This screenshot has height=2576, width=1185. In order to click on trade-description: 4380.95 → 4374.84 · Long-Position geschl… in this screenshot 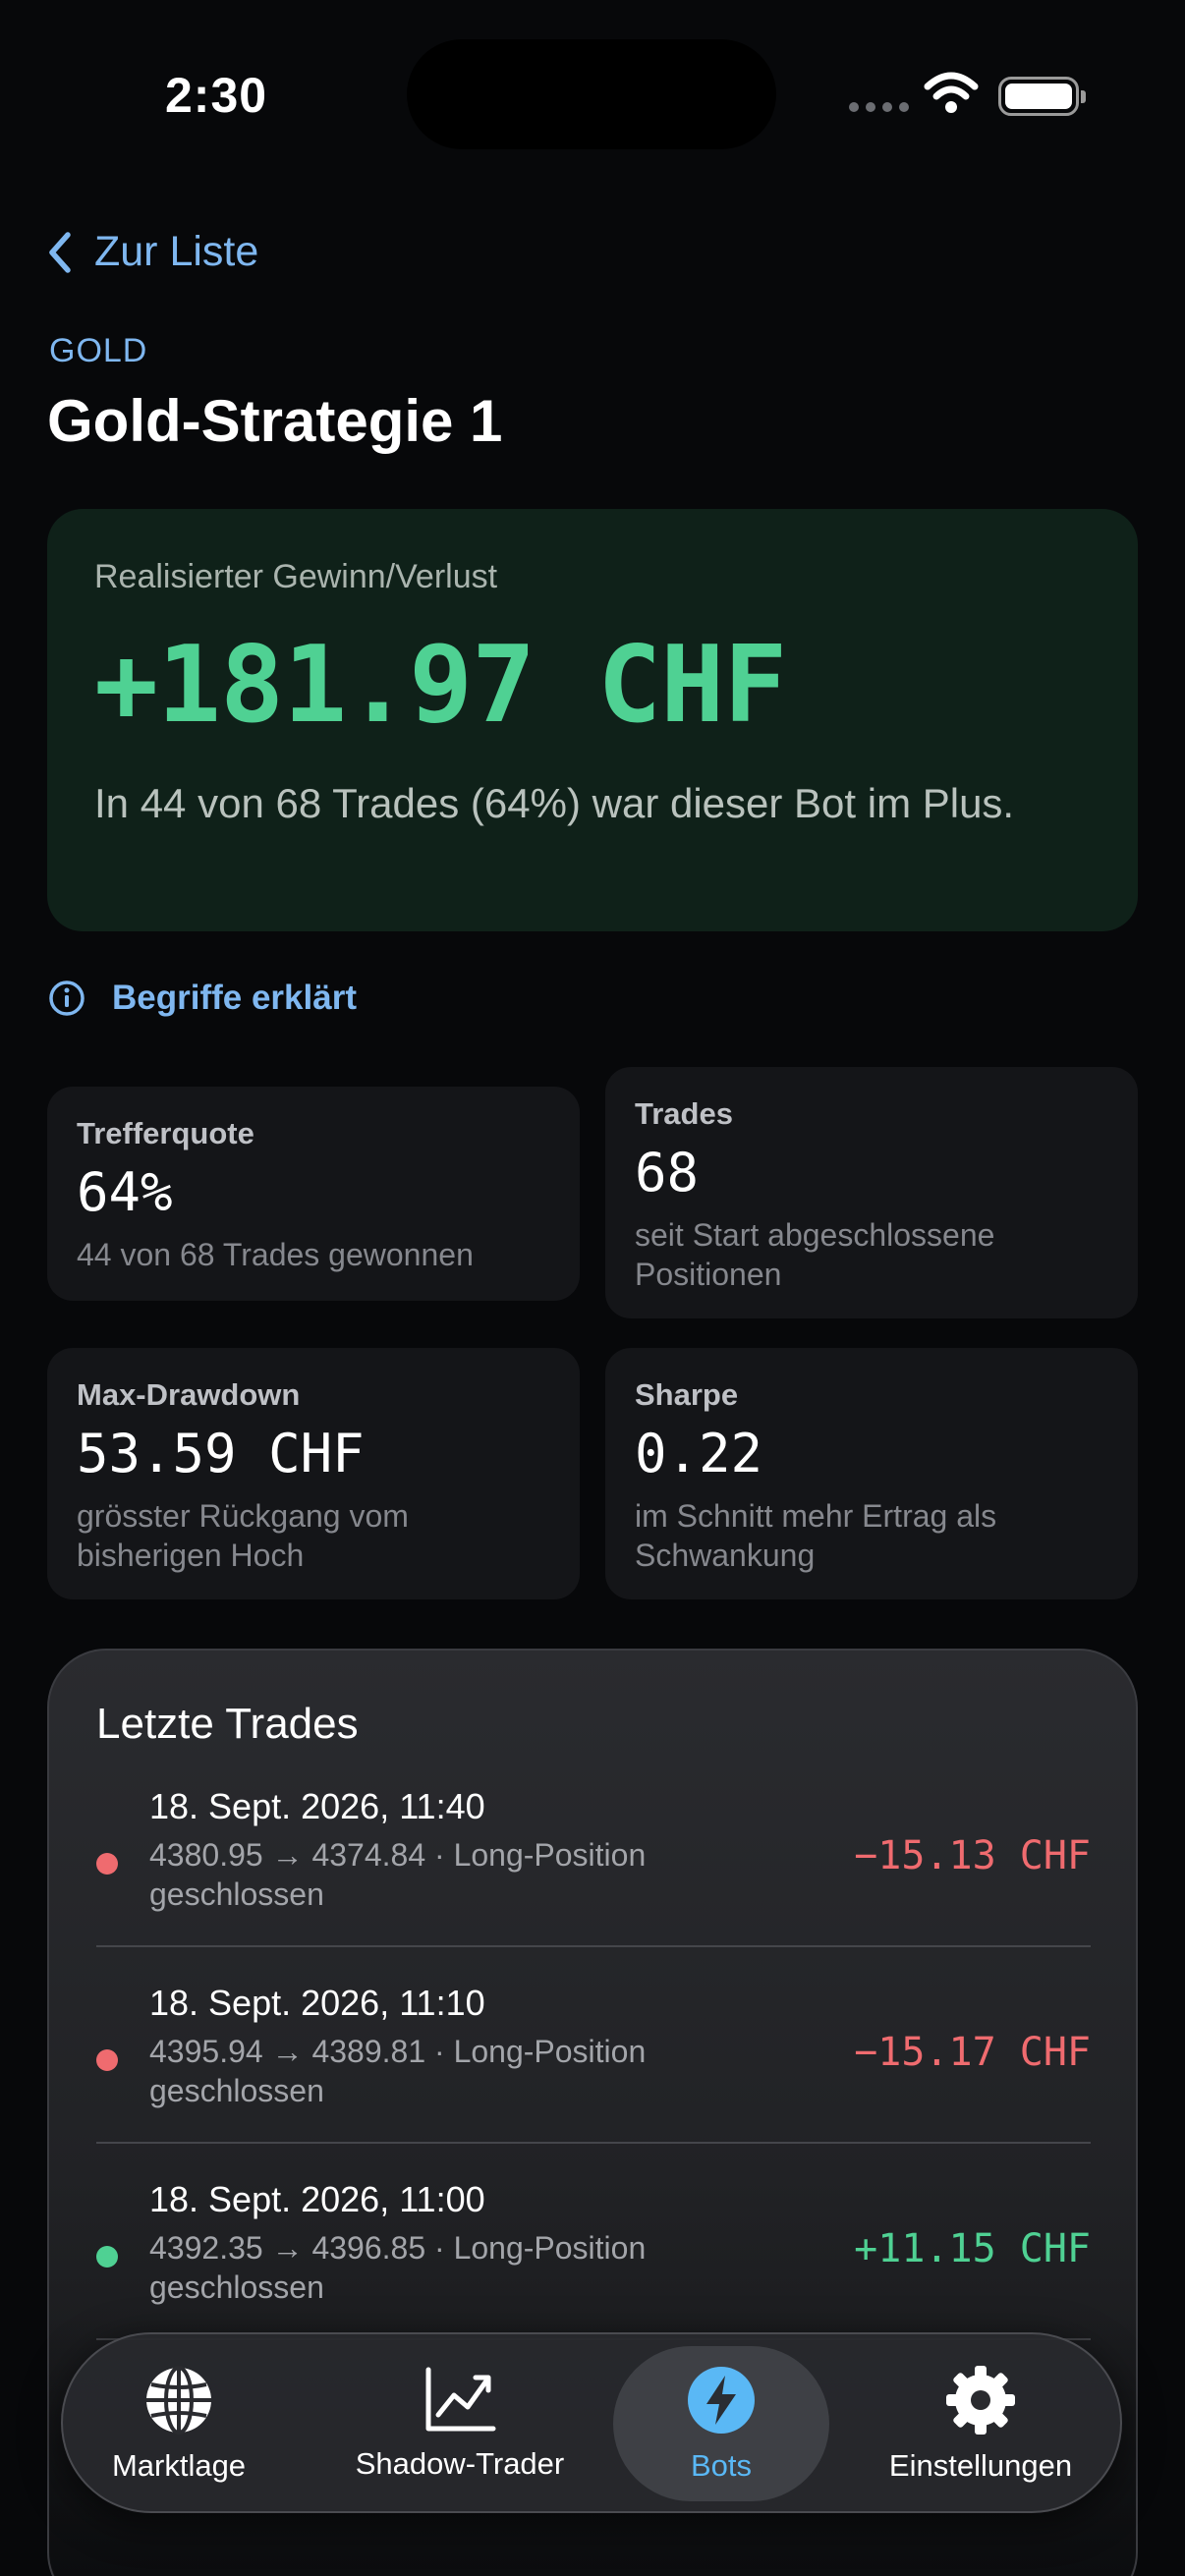, I will do `click(398, 1874)`.